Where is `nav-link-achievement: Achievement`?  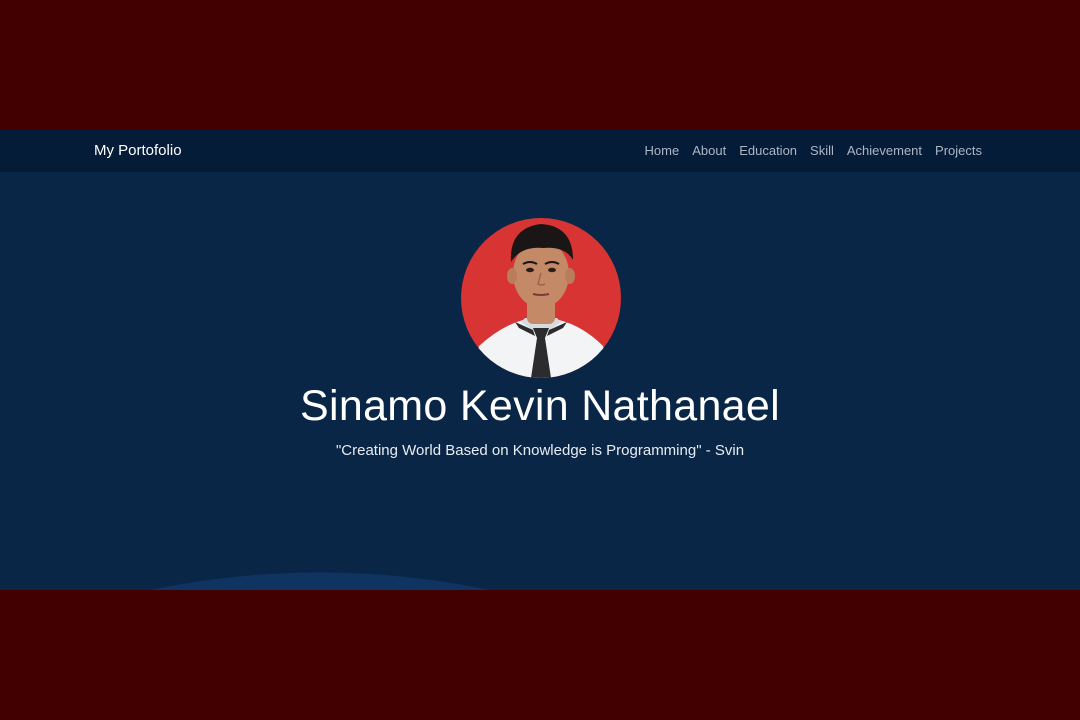
nav-link-achievement: Achievement is located at coordinates (884, 150).